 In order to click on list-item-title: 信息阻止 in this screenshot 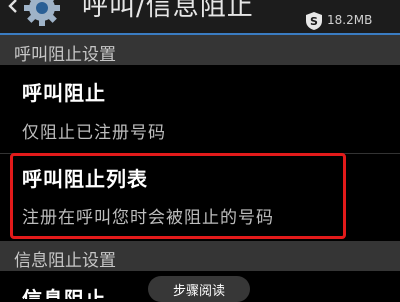, I will do `click(64, 293)`.